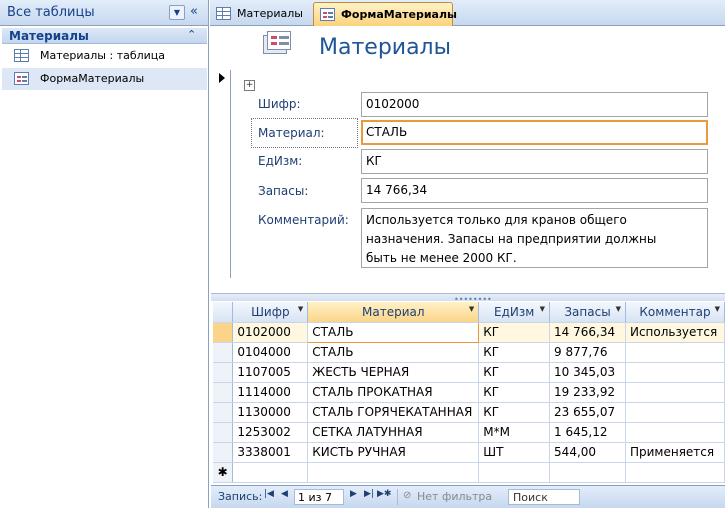 The width and height of the screenshot is (725, 508). What do you see at coordinates (303, 220) in the screenshot?
I see `field-label-comment: Комментарий:` at bounding box center [303, 220].